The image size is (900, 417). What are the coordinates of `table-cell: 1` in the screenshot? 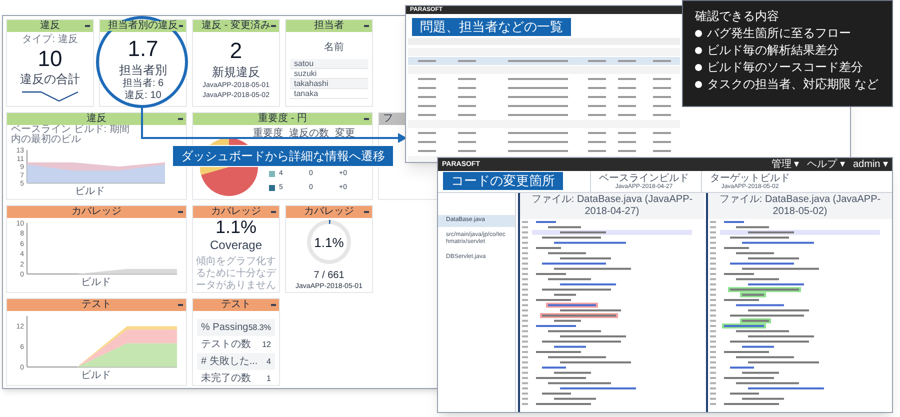 It's located at (268, 378).